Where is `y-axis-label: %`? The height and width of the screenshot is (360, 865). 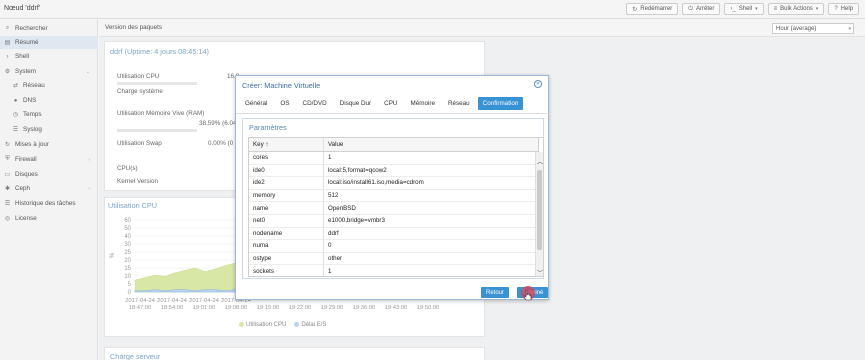
y-axis-label: % is located at coordinates (113, 255).